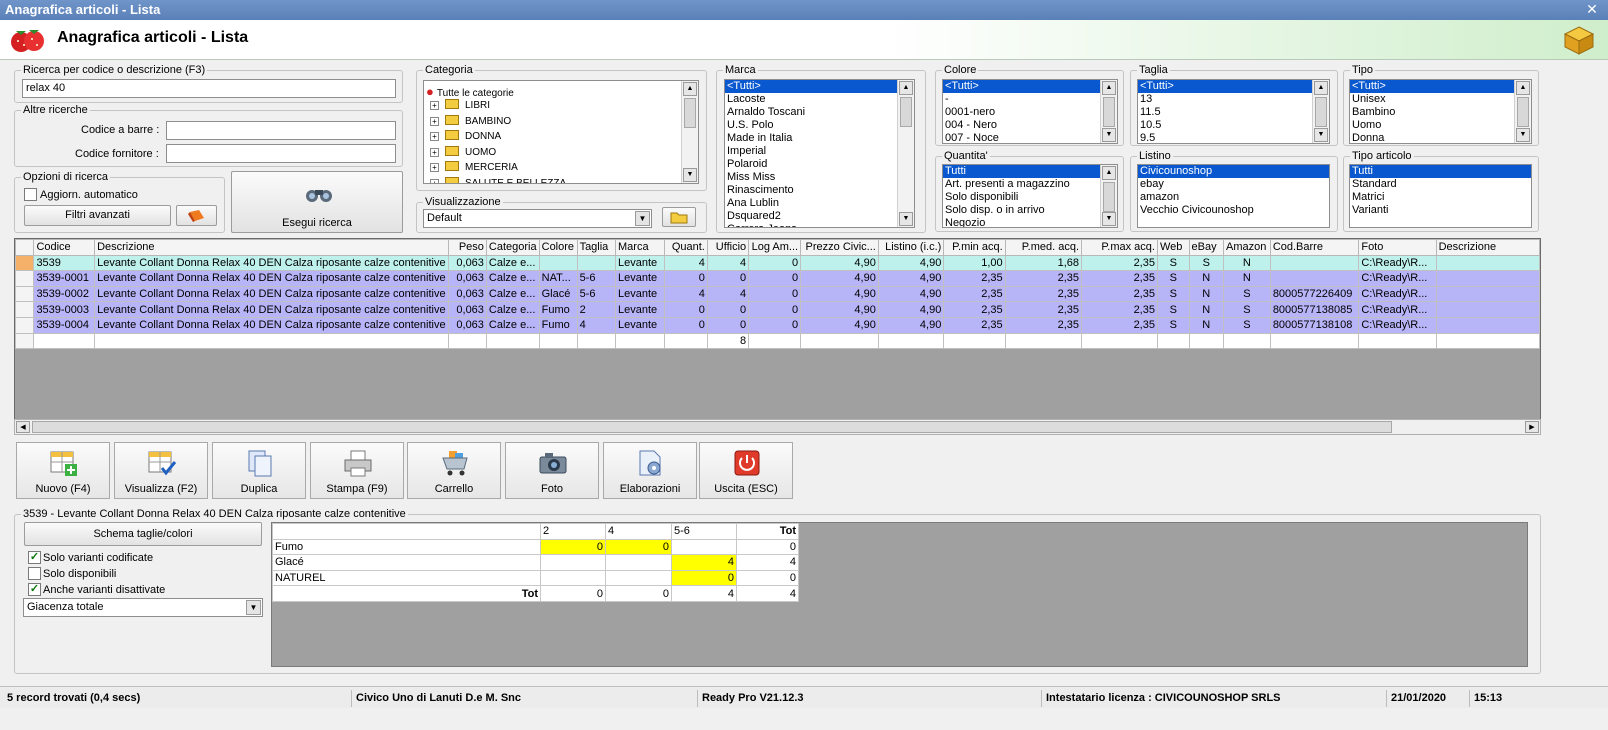 The image size is (1608, 730). I want to click on row-indicator, so click(25, 325).